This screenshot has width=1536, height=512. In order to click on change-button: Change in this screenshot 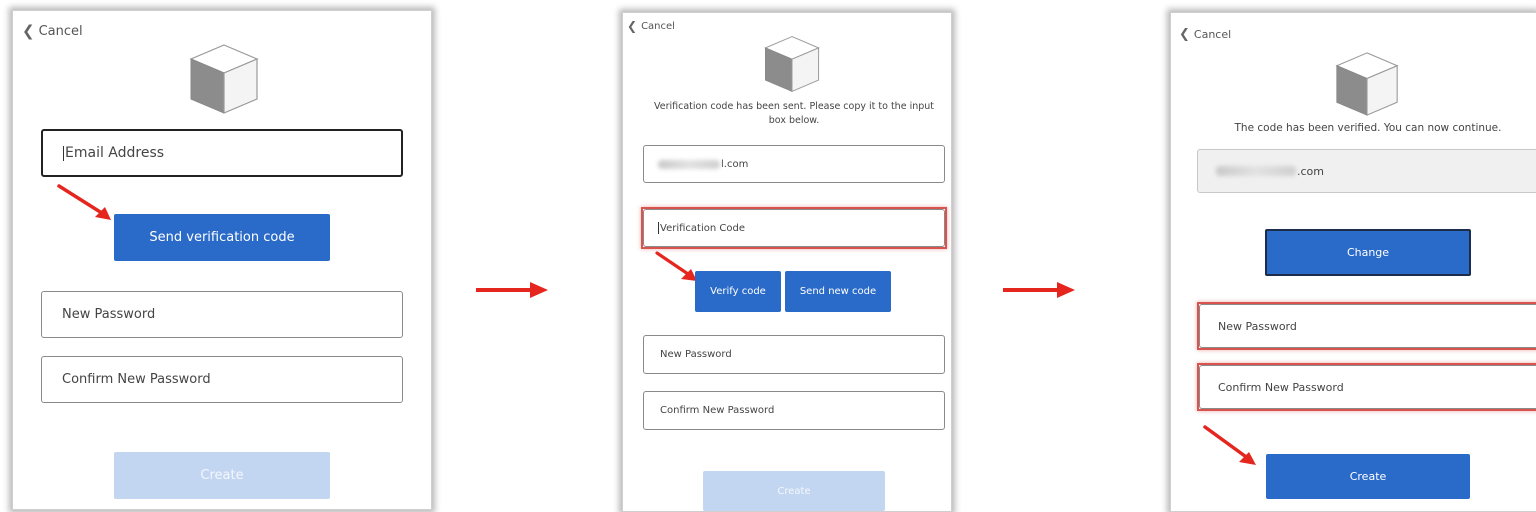, I will do `click(1368, 252)`.